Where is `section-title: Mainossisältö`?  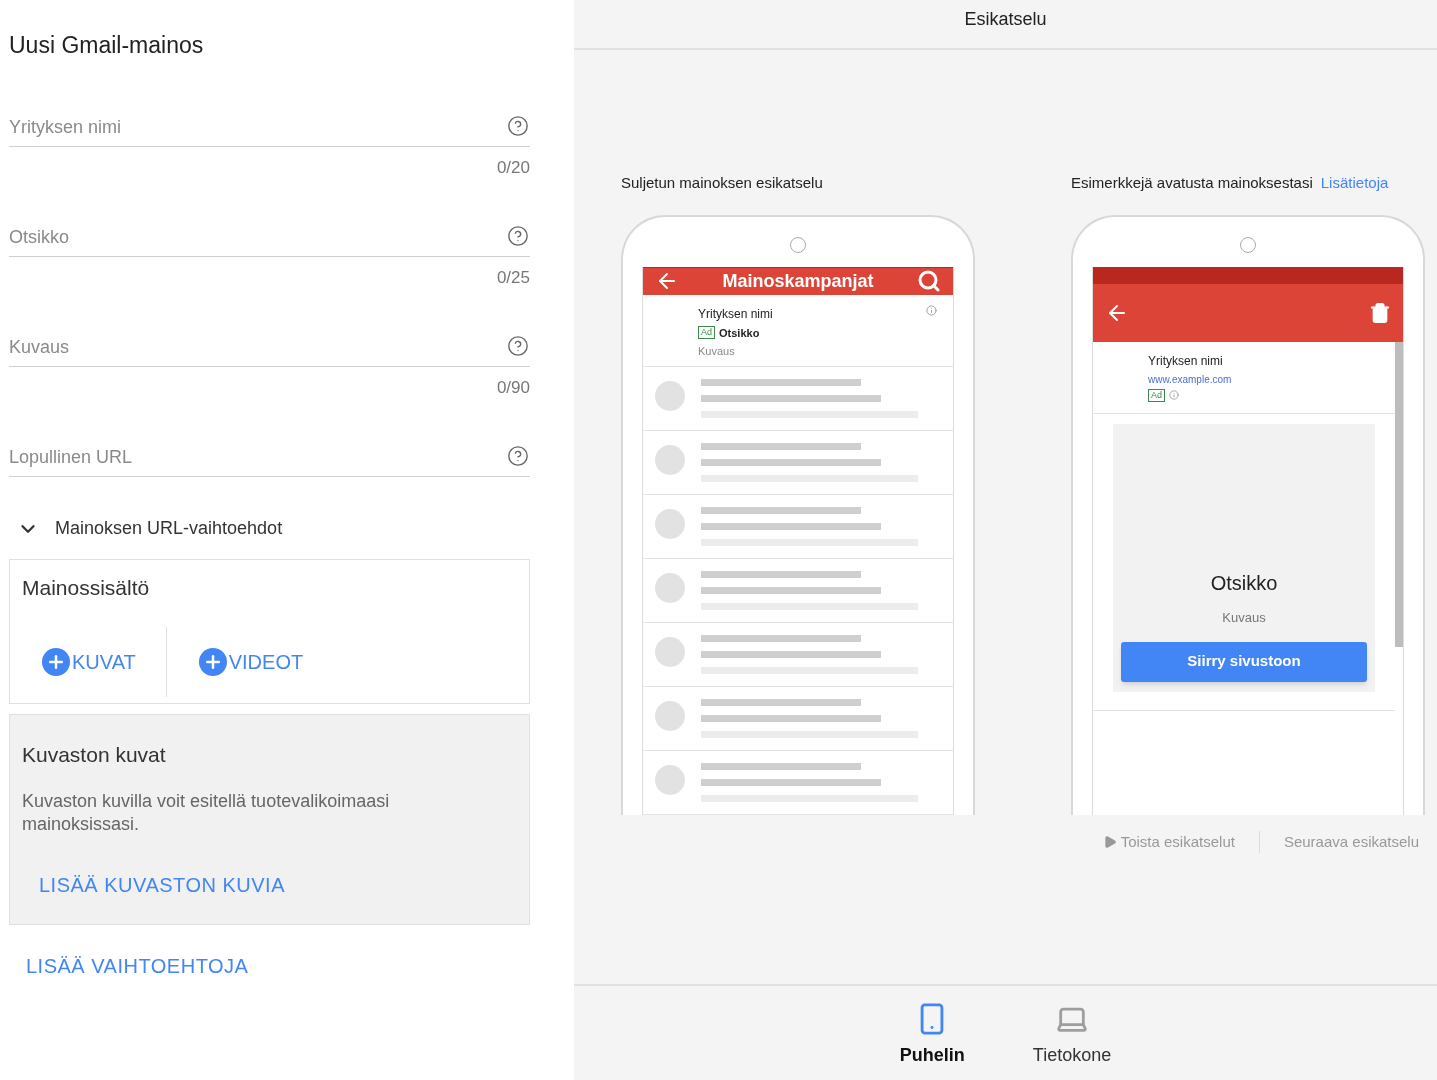
section-title: Mainossisältö is located at coordinates (86, 587).